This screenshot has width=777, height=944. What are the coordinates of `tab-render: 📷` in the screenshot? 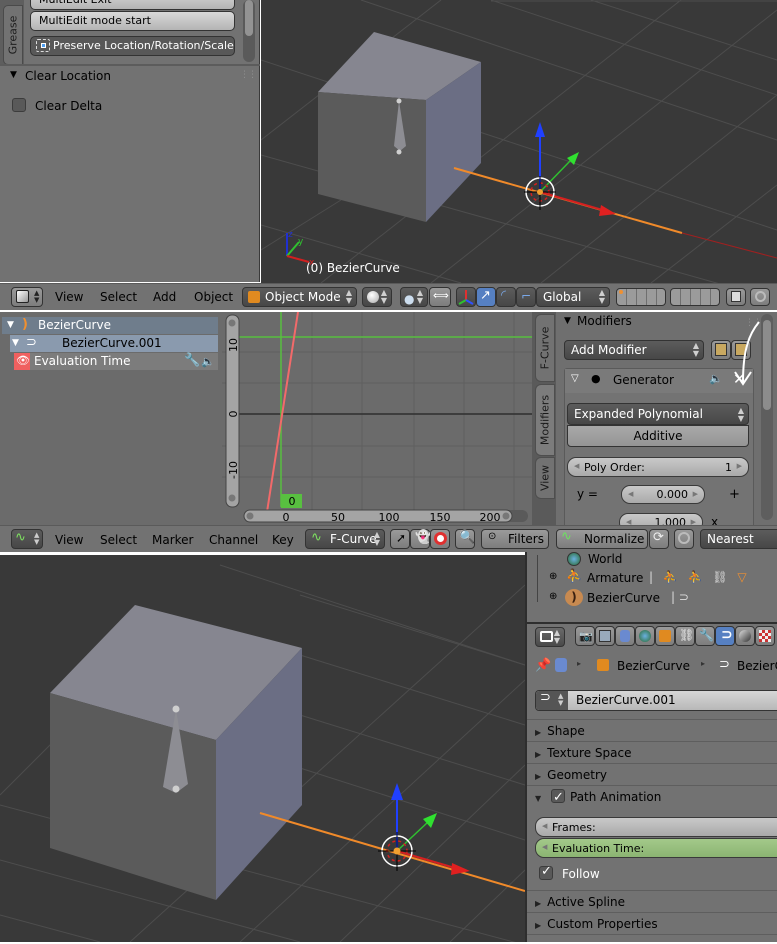 It's located at (585, 636).